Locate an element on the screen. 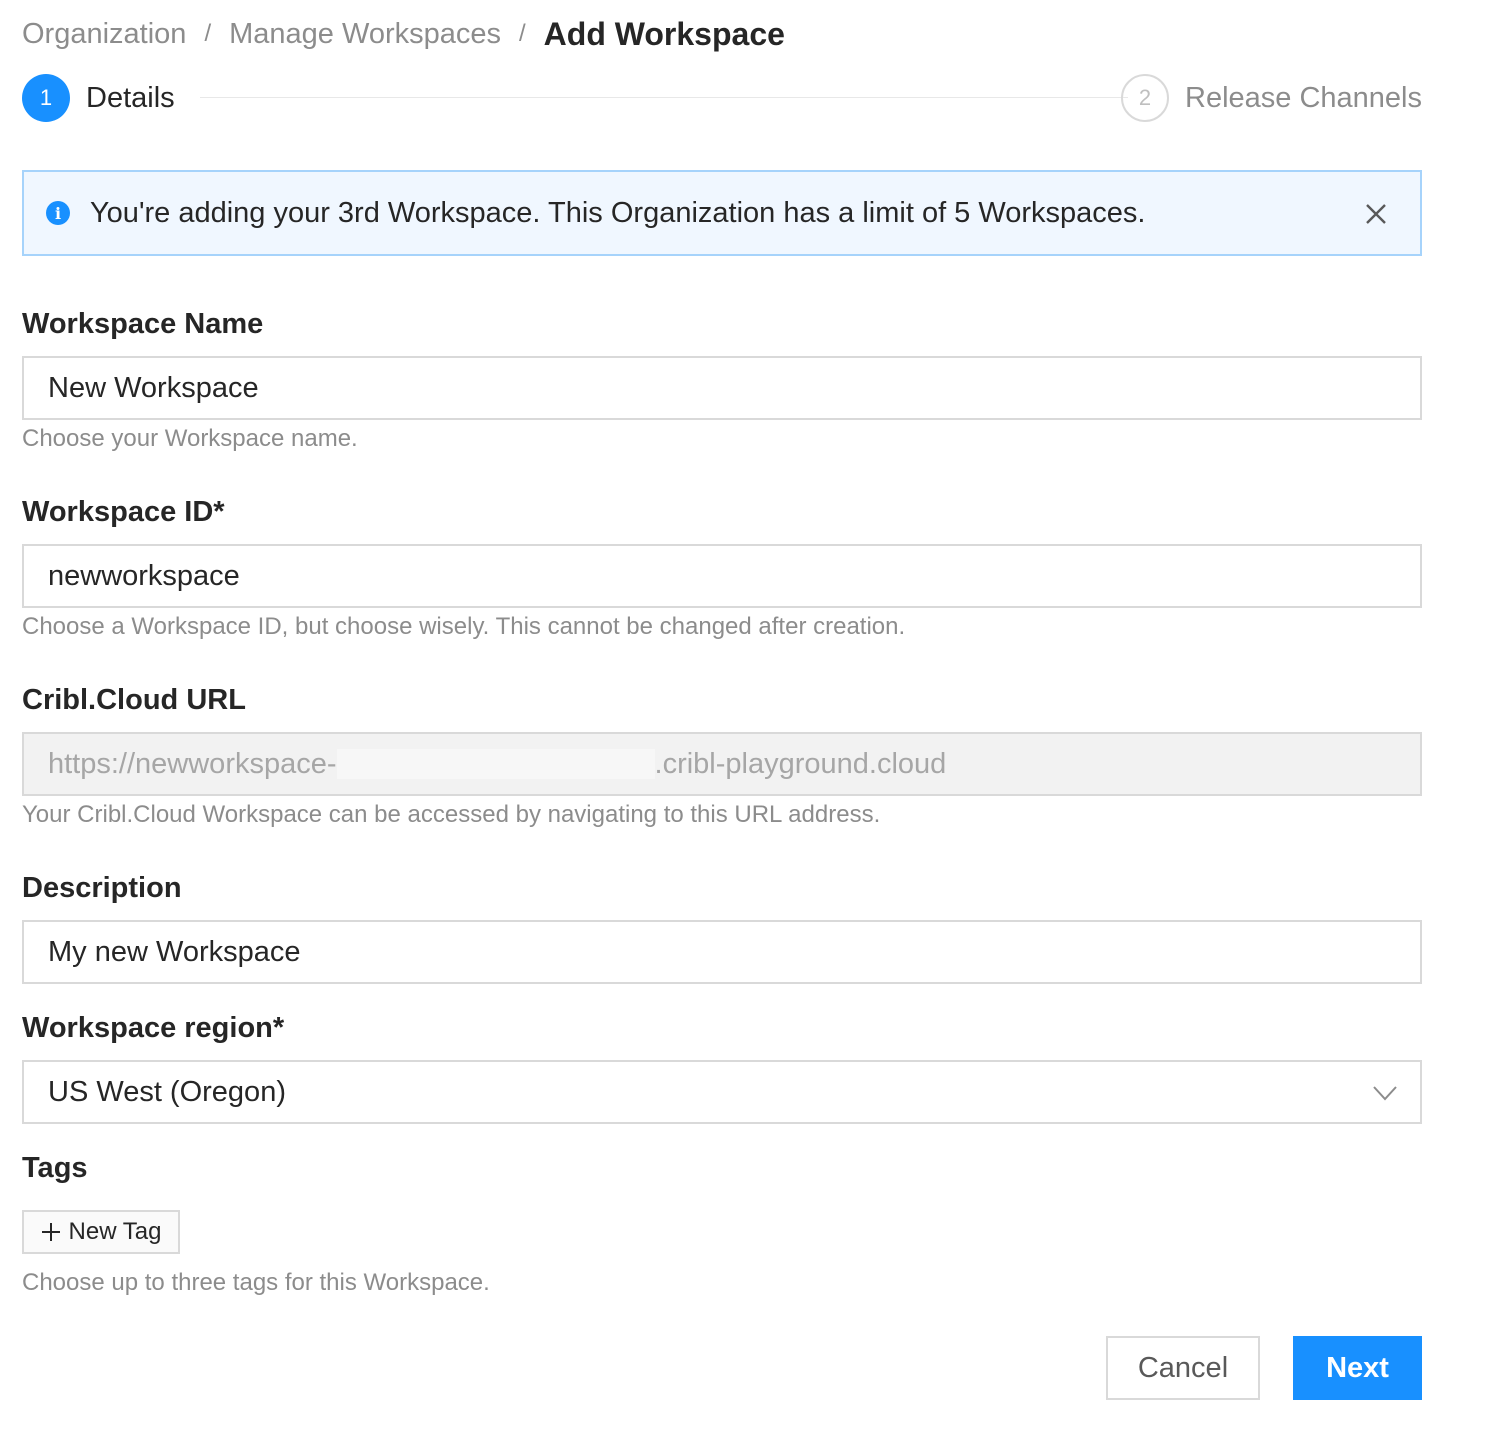 This screenshot has width=1488, height=1450. step-label-details: Details is located at coordinates (130, 97).